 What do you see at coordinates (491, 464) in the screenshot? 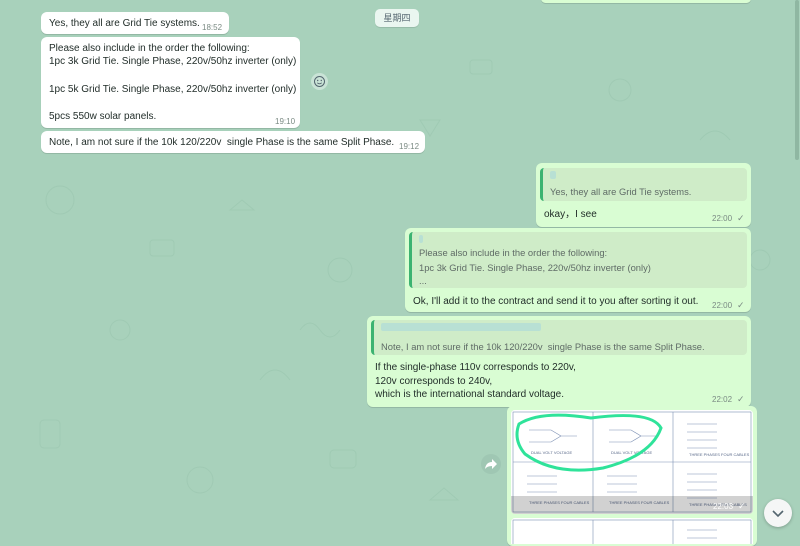
I see `forward-icon` at bounding box center [491, 464].